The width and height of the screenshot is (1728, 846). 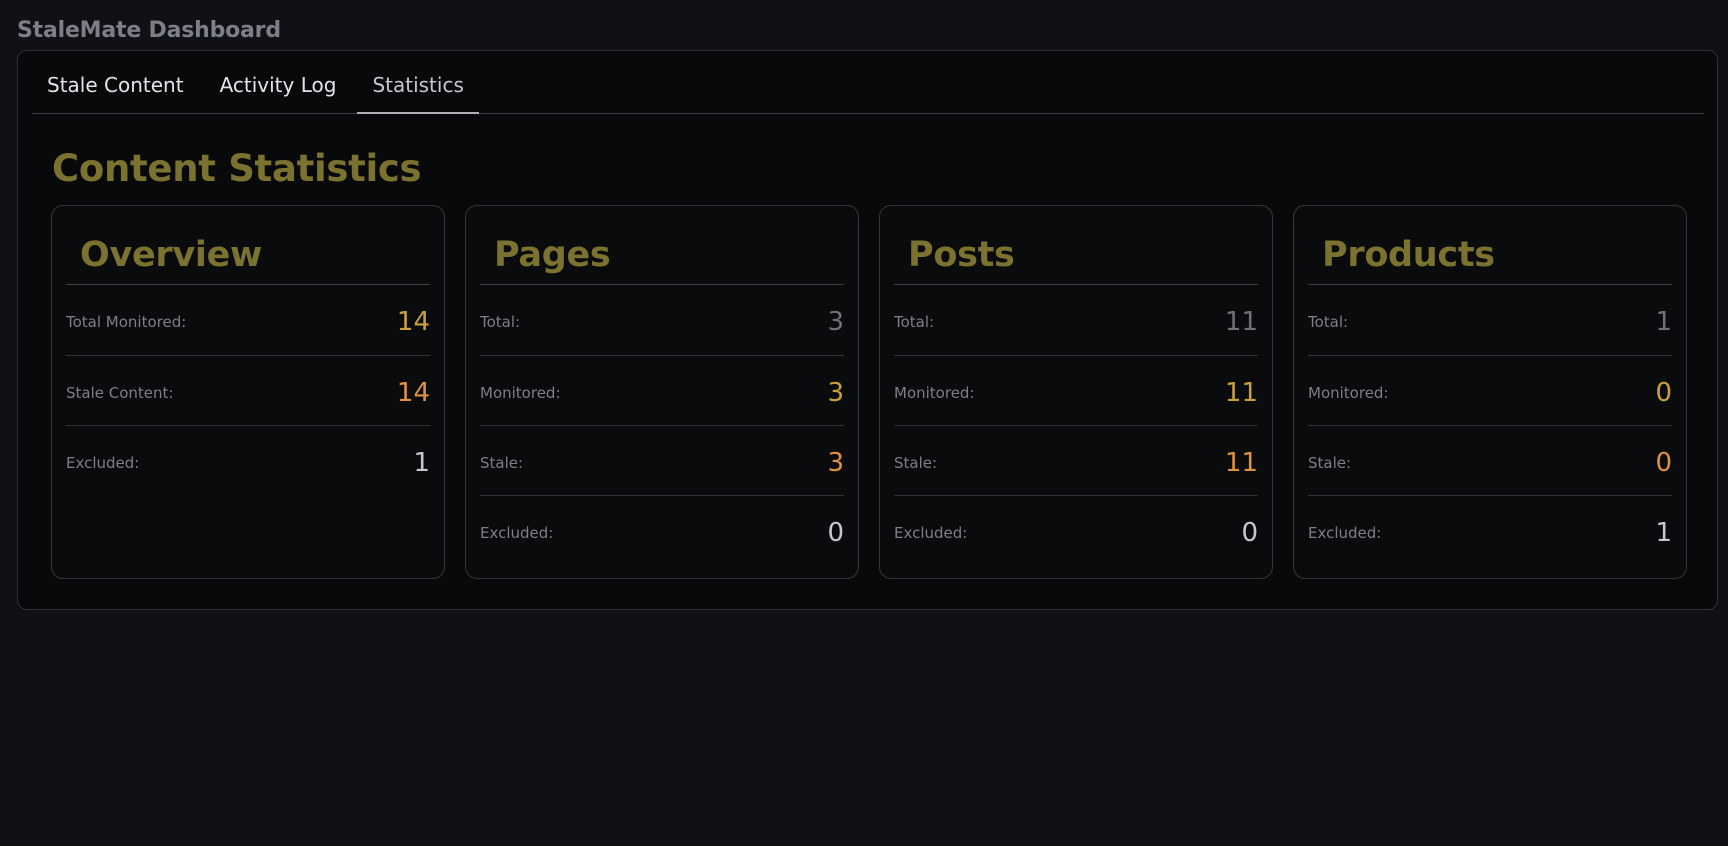 I want to click on stat-label: Stale Content:, so click(x=120, y=392).